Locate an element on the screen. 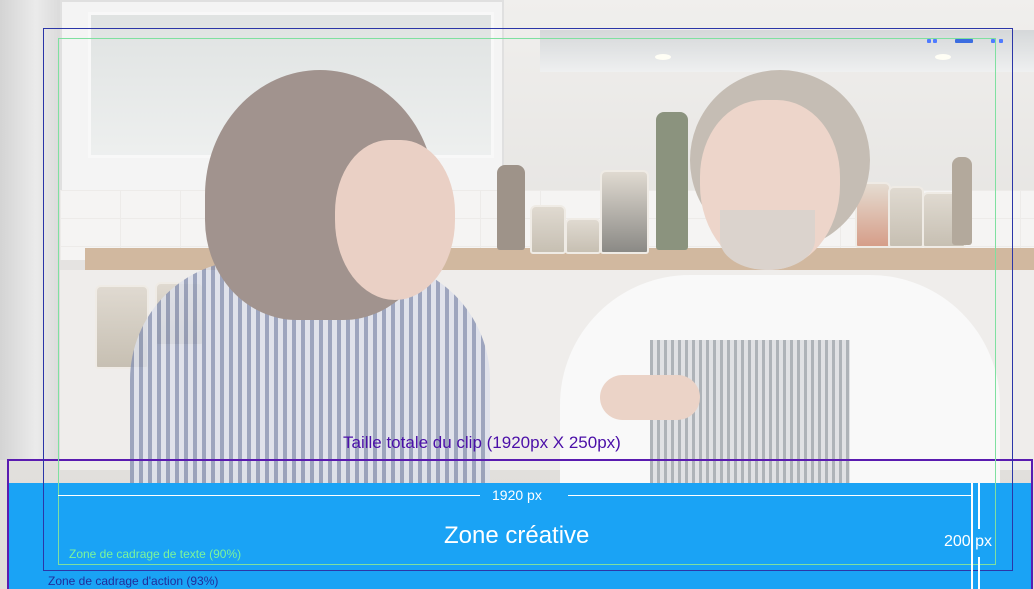 The width and height of the screenshot is (1034, 589). text-safe-label: Zone de cadrage de texte (90%) is located at coordinates (155, 554).